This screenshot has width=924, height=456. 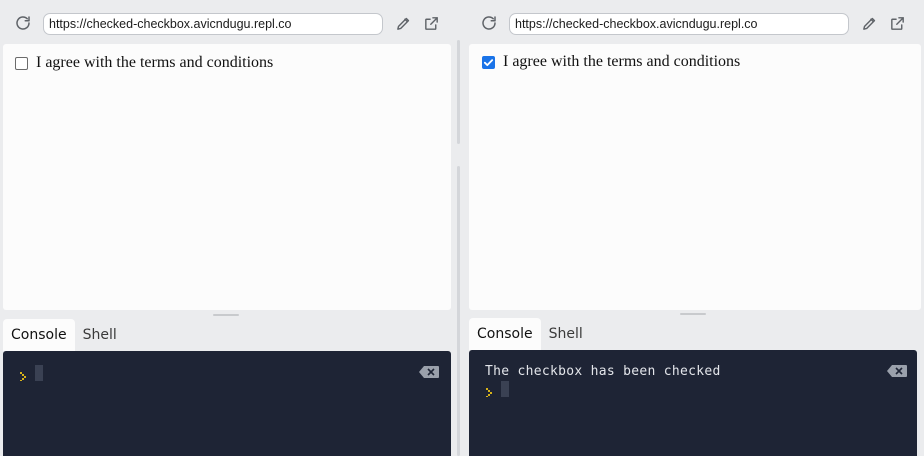 I want to click on checkmark-icon, so click(x=488, y=62).